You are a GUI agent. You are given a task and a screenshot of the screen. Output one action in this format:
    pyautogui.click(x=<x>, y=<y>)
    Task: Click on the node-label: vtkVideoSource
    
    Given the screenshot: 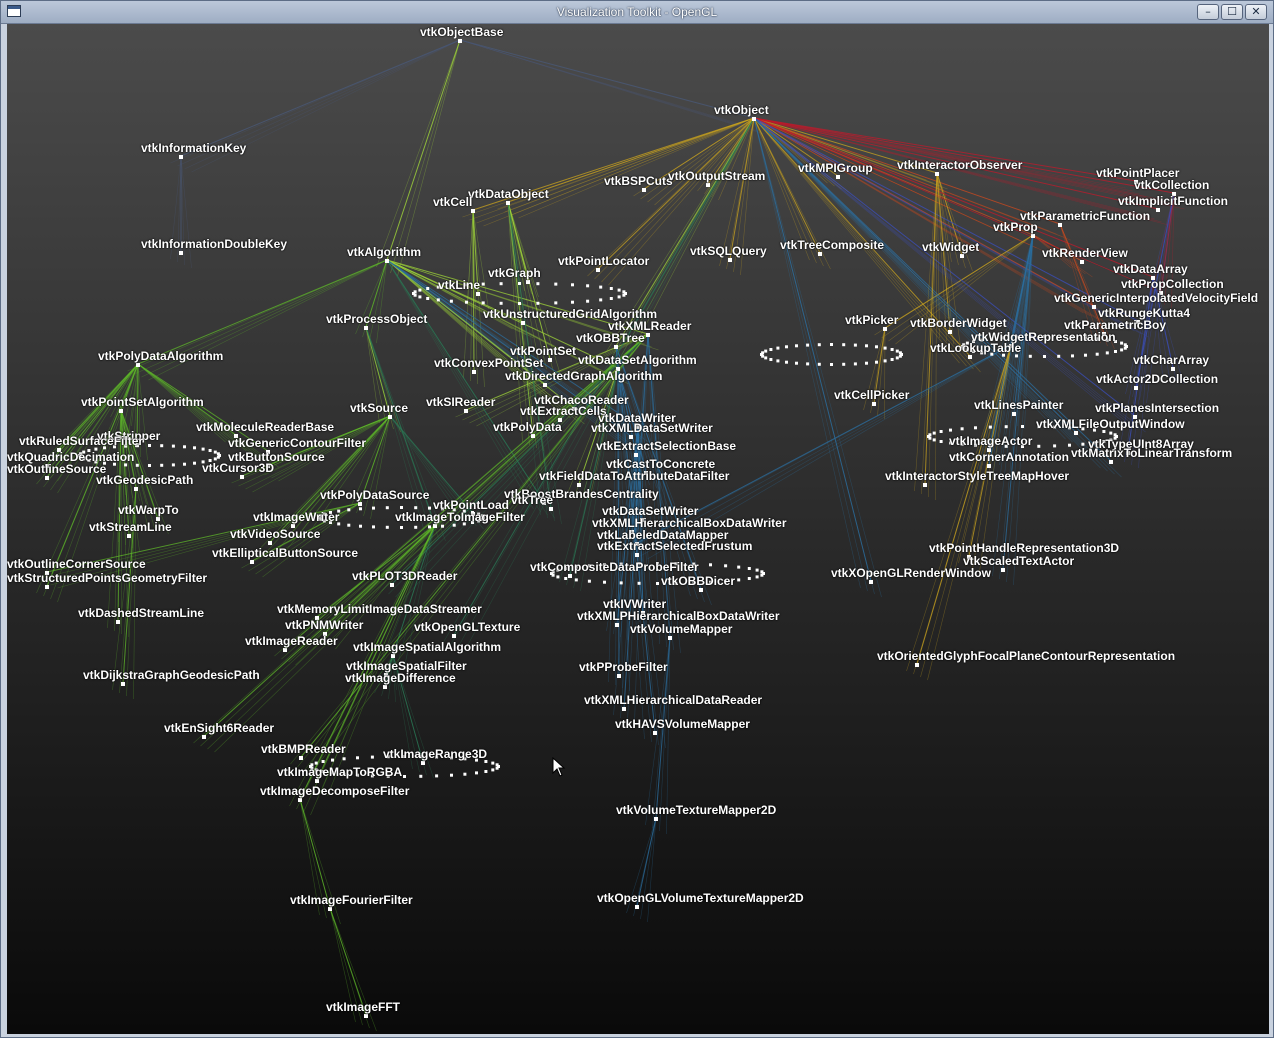 What is the action you would take?
    pyautogui.click(x=275, y=534)
    